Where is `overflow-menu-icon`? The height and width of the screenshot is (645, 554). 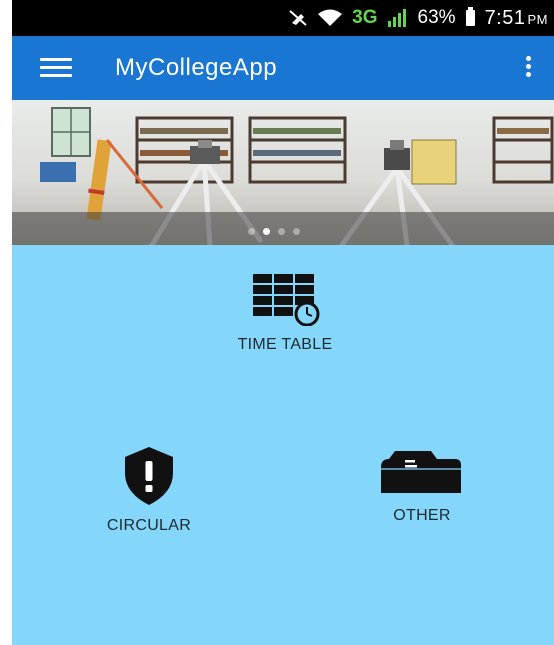 overflow-menu-icon is located at coordinates (529, 68).